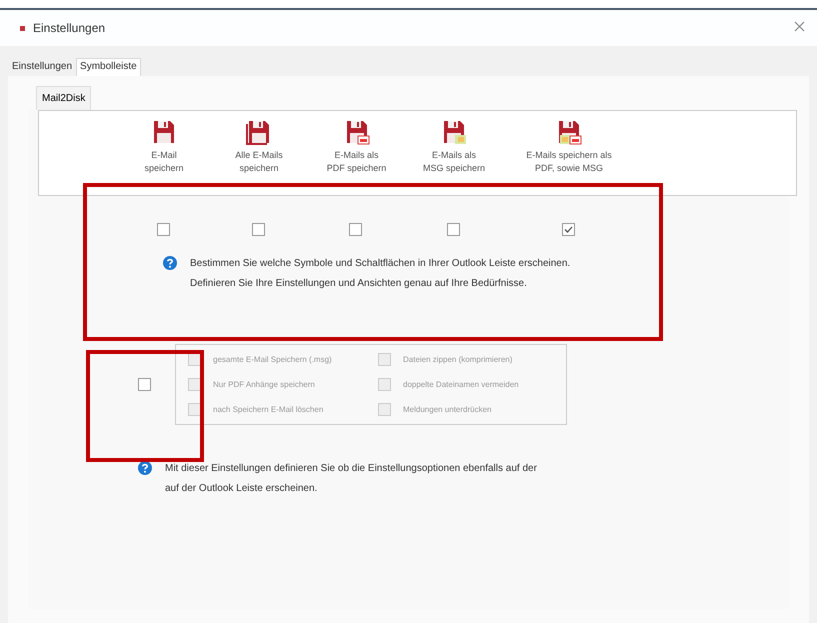 Image resolution: width=817 pixels, height=623 pixels. What do you see at coordinates (164, 153) in the screenshot?
I see `toolbar-button: E-Mail speichern` at bounding box center [164, 153].